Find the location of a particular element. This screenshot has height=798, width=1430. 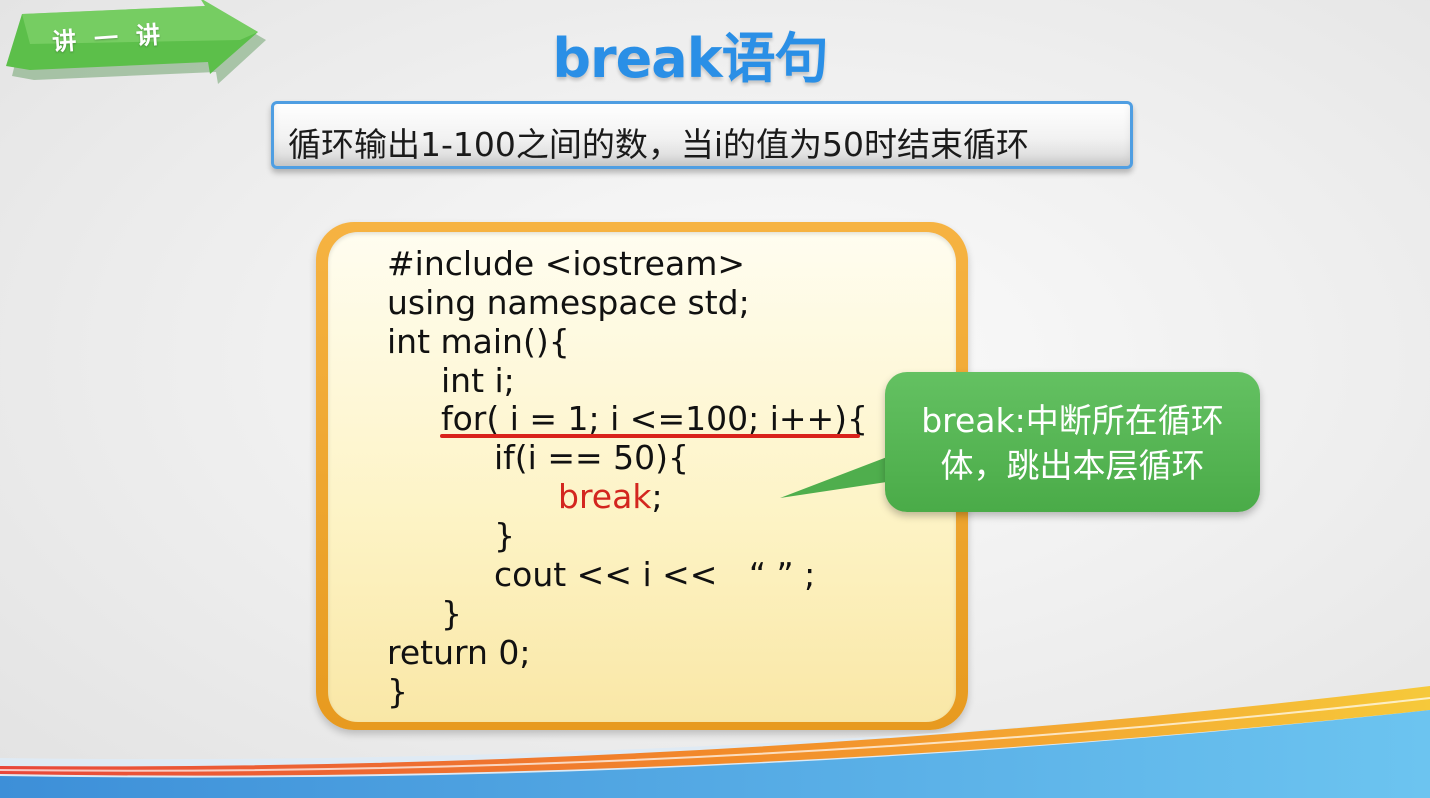

code-line-10: } is located at coordinates (451, 613).